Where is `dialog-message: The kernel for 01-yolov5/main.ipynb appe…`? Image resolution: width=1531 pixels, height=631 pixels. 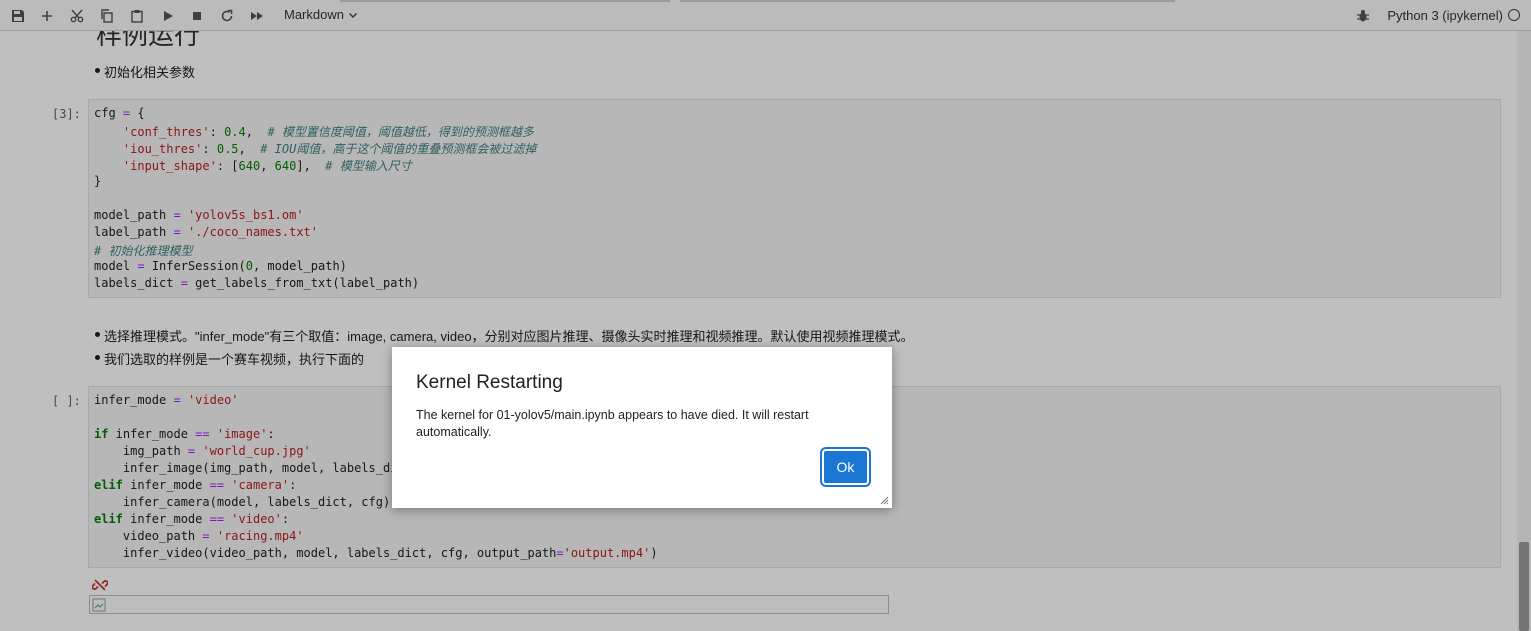
dialog-message: The kernel for 01-yolov5/main.ipynb appe… is located at coordinates (612, 423).